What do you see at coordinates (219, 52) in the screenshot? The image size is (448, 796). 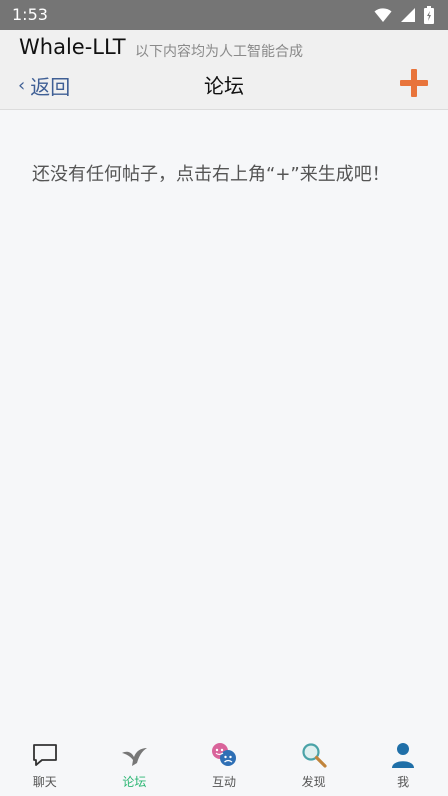 I see `ai-disclaimer: 以下内容均为人工智能合成` at bounding box center [219, 52].